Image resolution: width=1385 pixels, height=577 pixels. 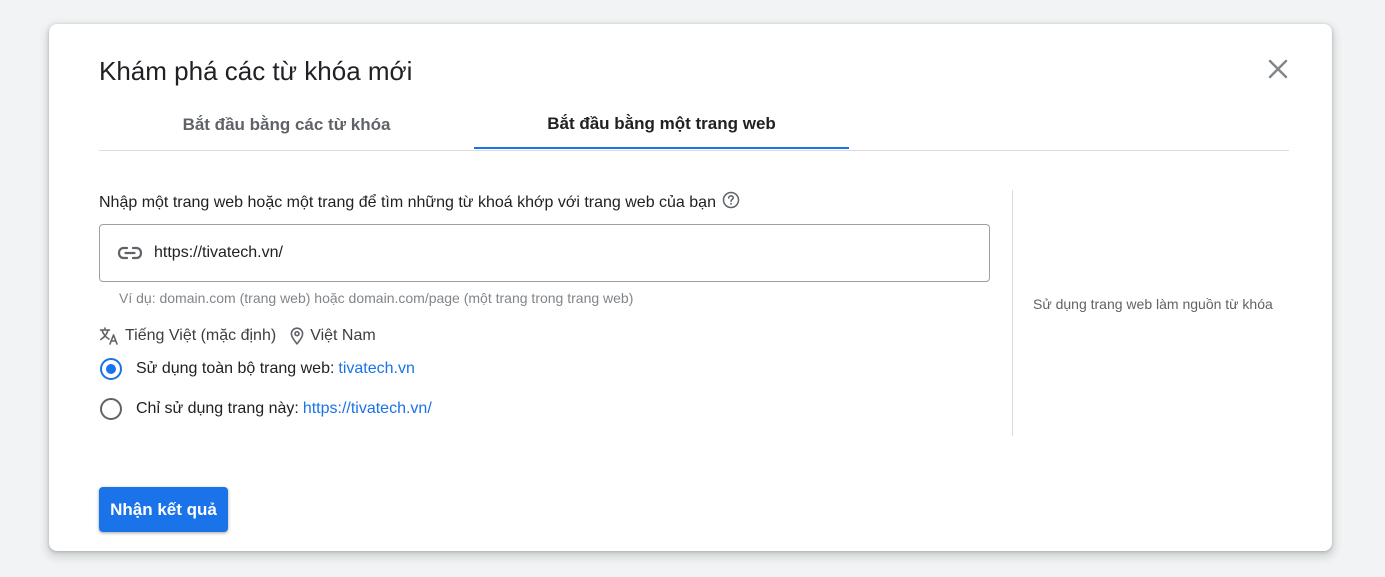 What do you see at coordinates (1153, 304) in the screenshot?
I see `side-panel-note: Sử dụng trang web làm nguồn từ khóa` at bounding box center [1153, 304].